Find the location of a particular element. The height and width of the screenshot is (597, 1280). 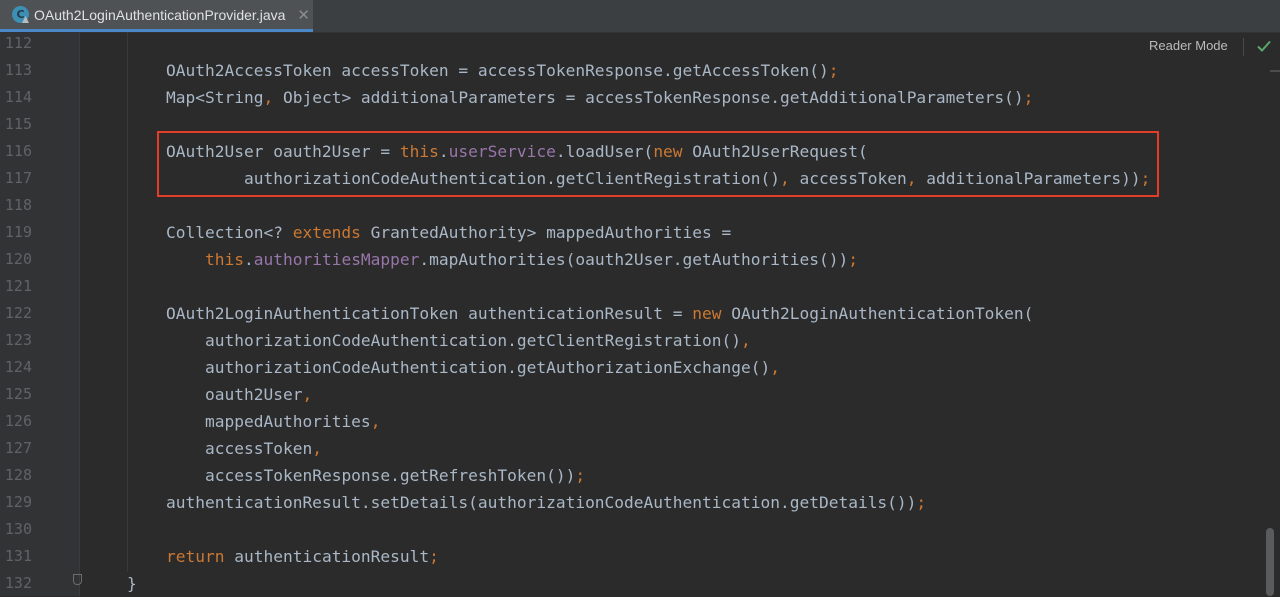

line-number: 132 is located at coordinates (18, 583).